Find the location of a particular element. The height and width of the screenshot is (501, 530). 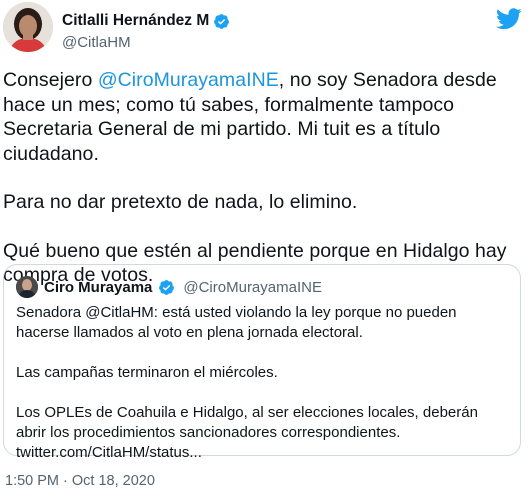

avatar-photo is located at coordinates (28, 27).